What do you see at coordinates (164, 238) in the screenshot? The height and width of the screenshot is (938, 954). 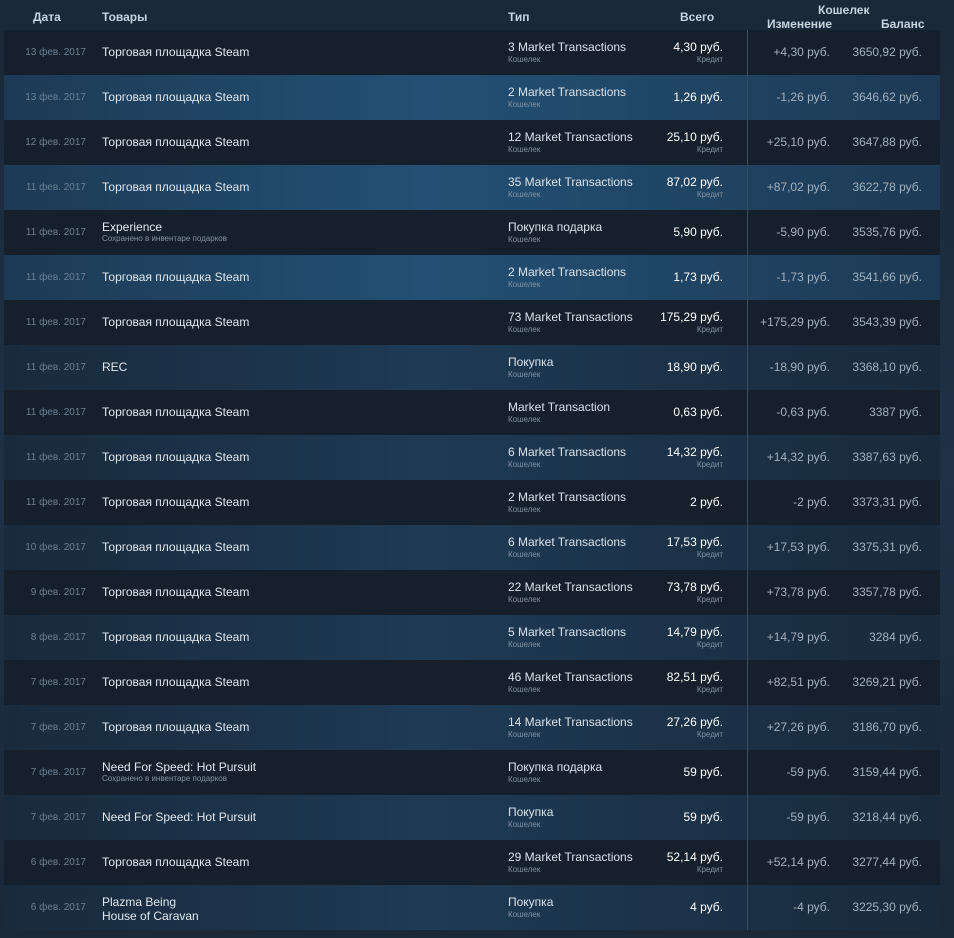 I see `row-item-note: Сохранено в инвентаре подарков` at bounding box center [164, 238].